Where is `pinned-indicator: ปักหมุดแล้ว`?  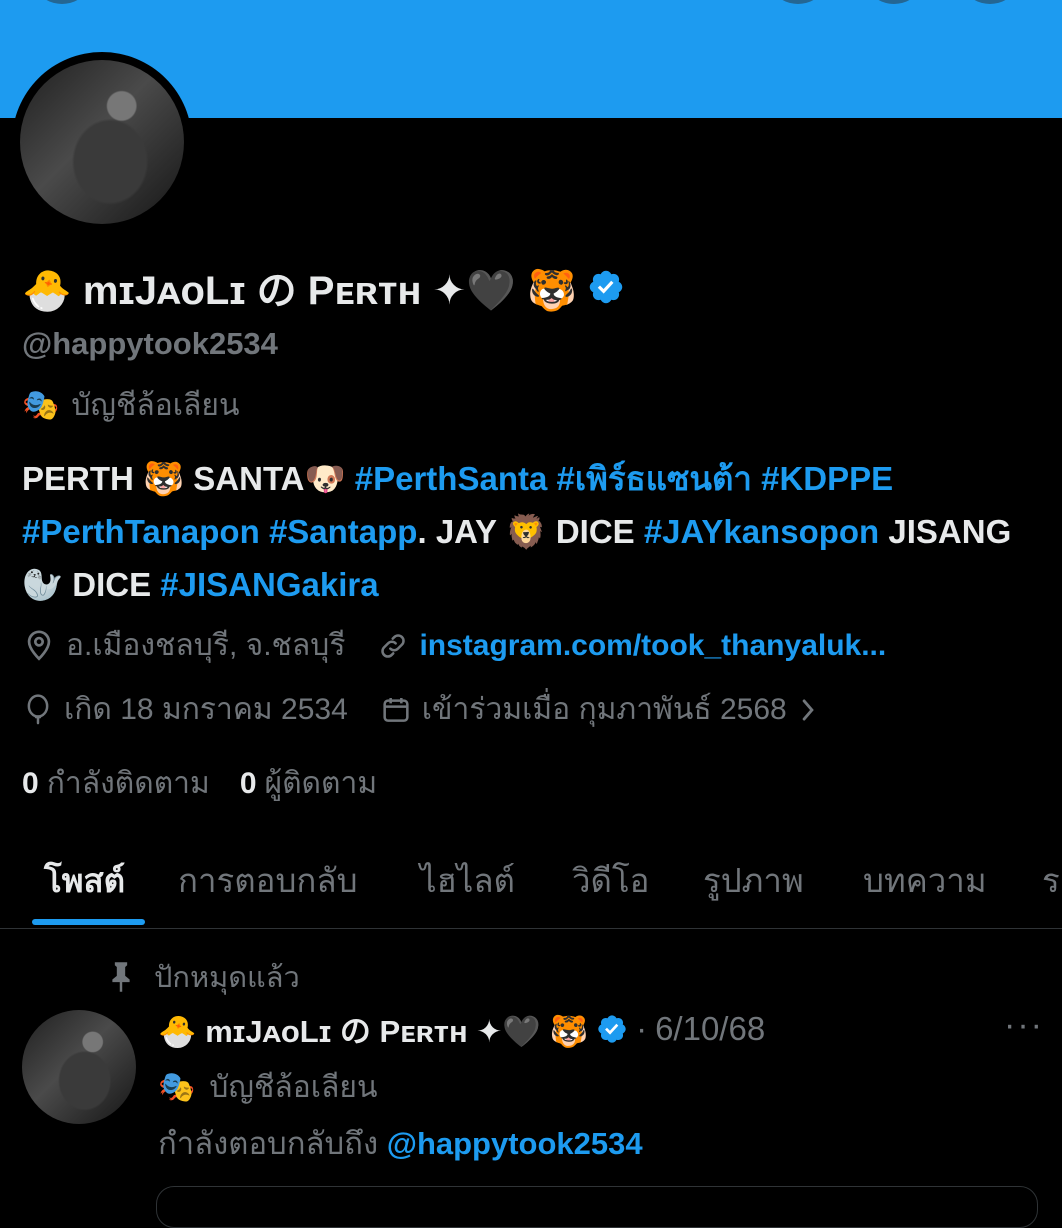 pinned-indicator: ปักหมุดแล้ว is located at coordinates (204, 977).